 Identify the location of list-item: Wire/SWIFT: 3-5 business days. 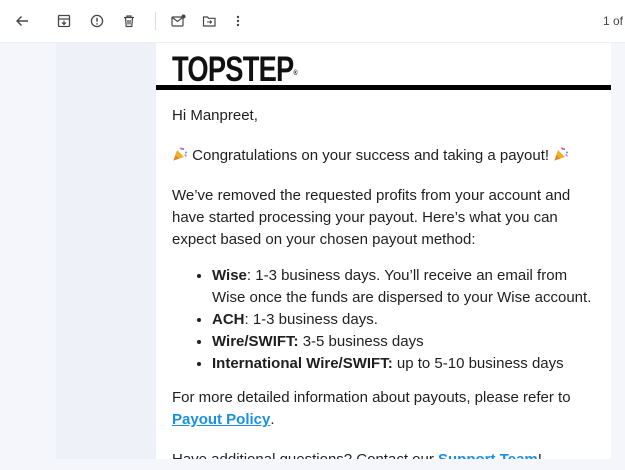
(407, 342).